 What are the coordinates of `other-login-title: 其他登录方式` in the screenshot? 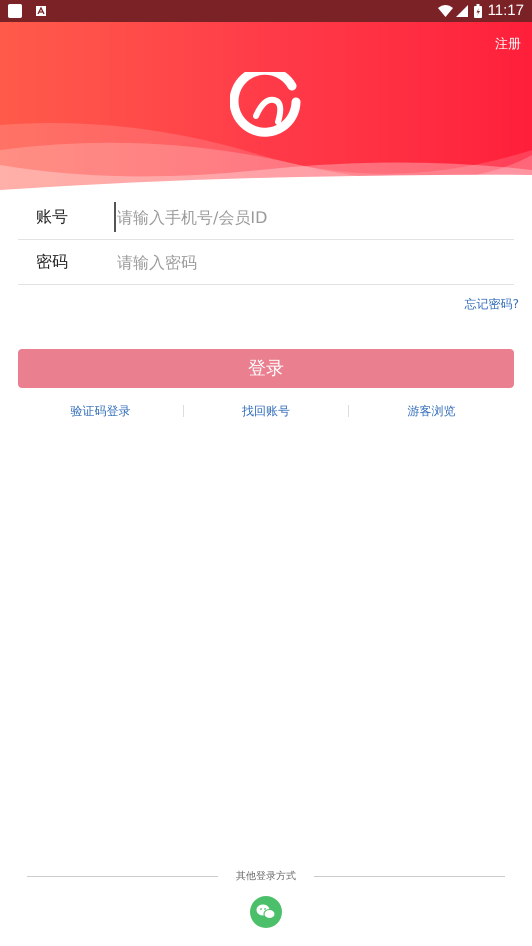 It's located at (266, 877).